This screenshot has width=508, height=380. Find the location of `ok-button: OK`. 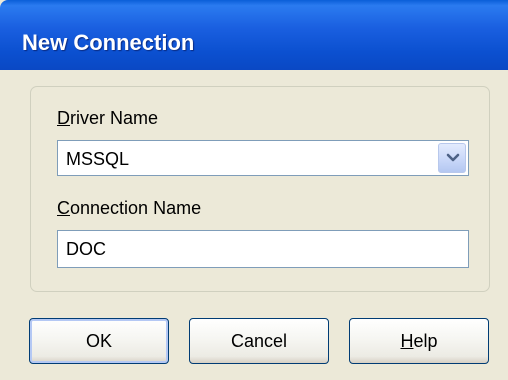

ok-button: OK is located at coordinates (99, 341).